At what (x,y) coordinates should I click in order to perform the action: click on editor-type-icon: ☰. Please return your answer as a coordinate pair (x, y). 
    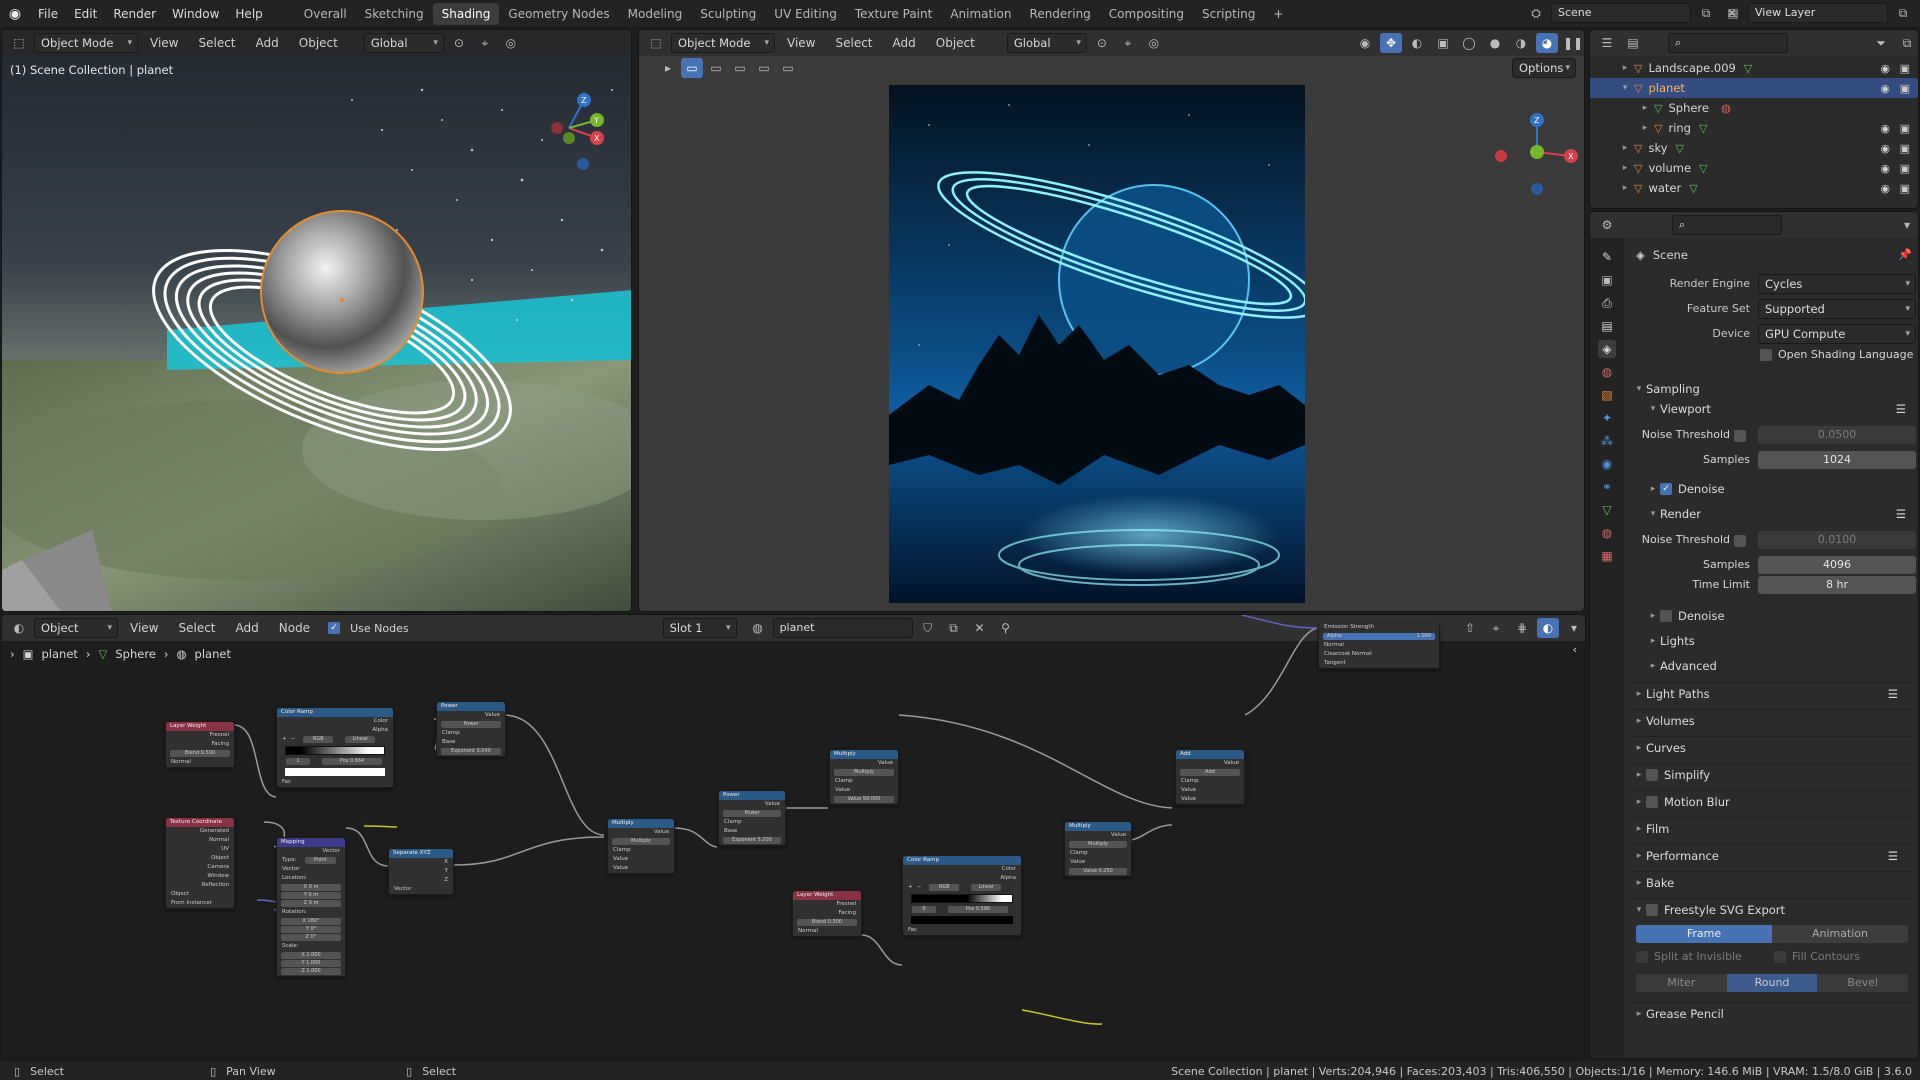
    Looking at the image, I should click on (1607, 43).